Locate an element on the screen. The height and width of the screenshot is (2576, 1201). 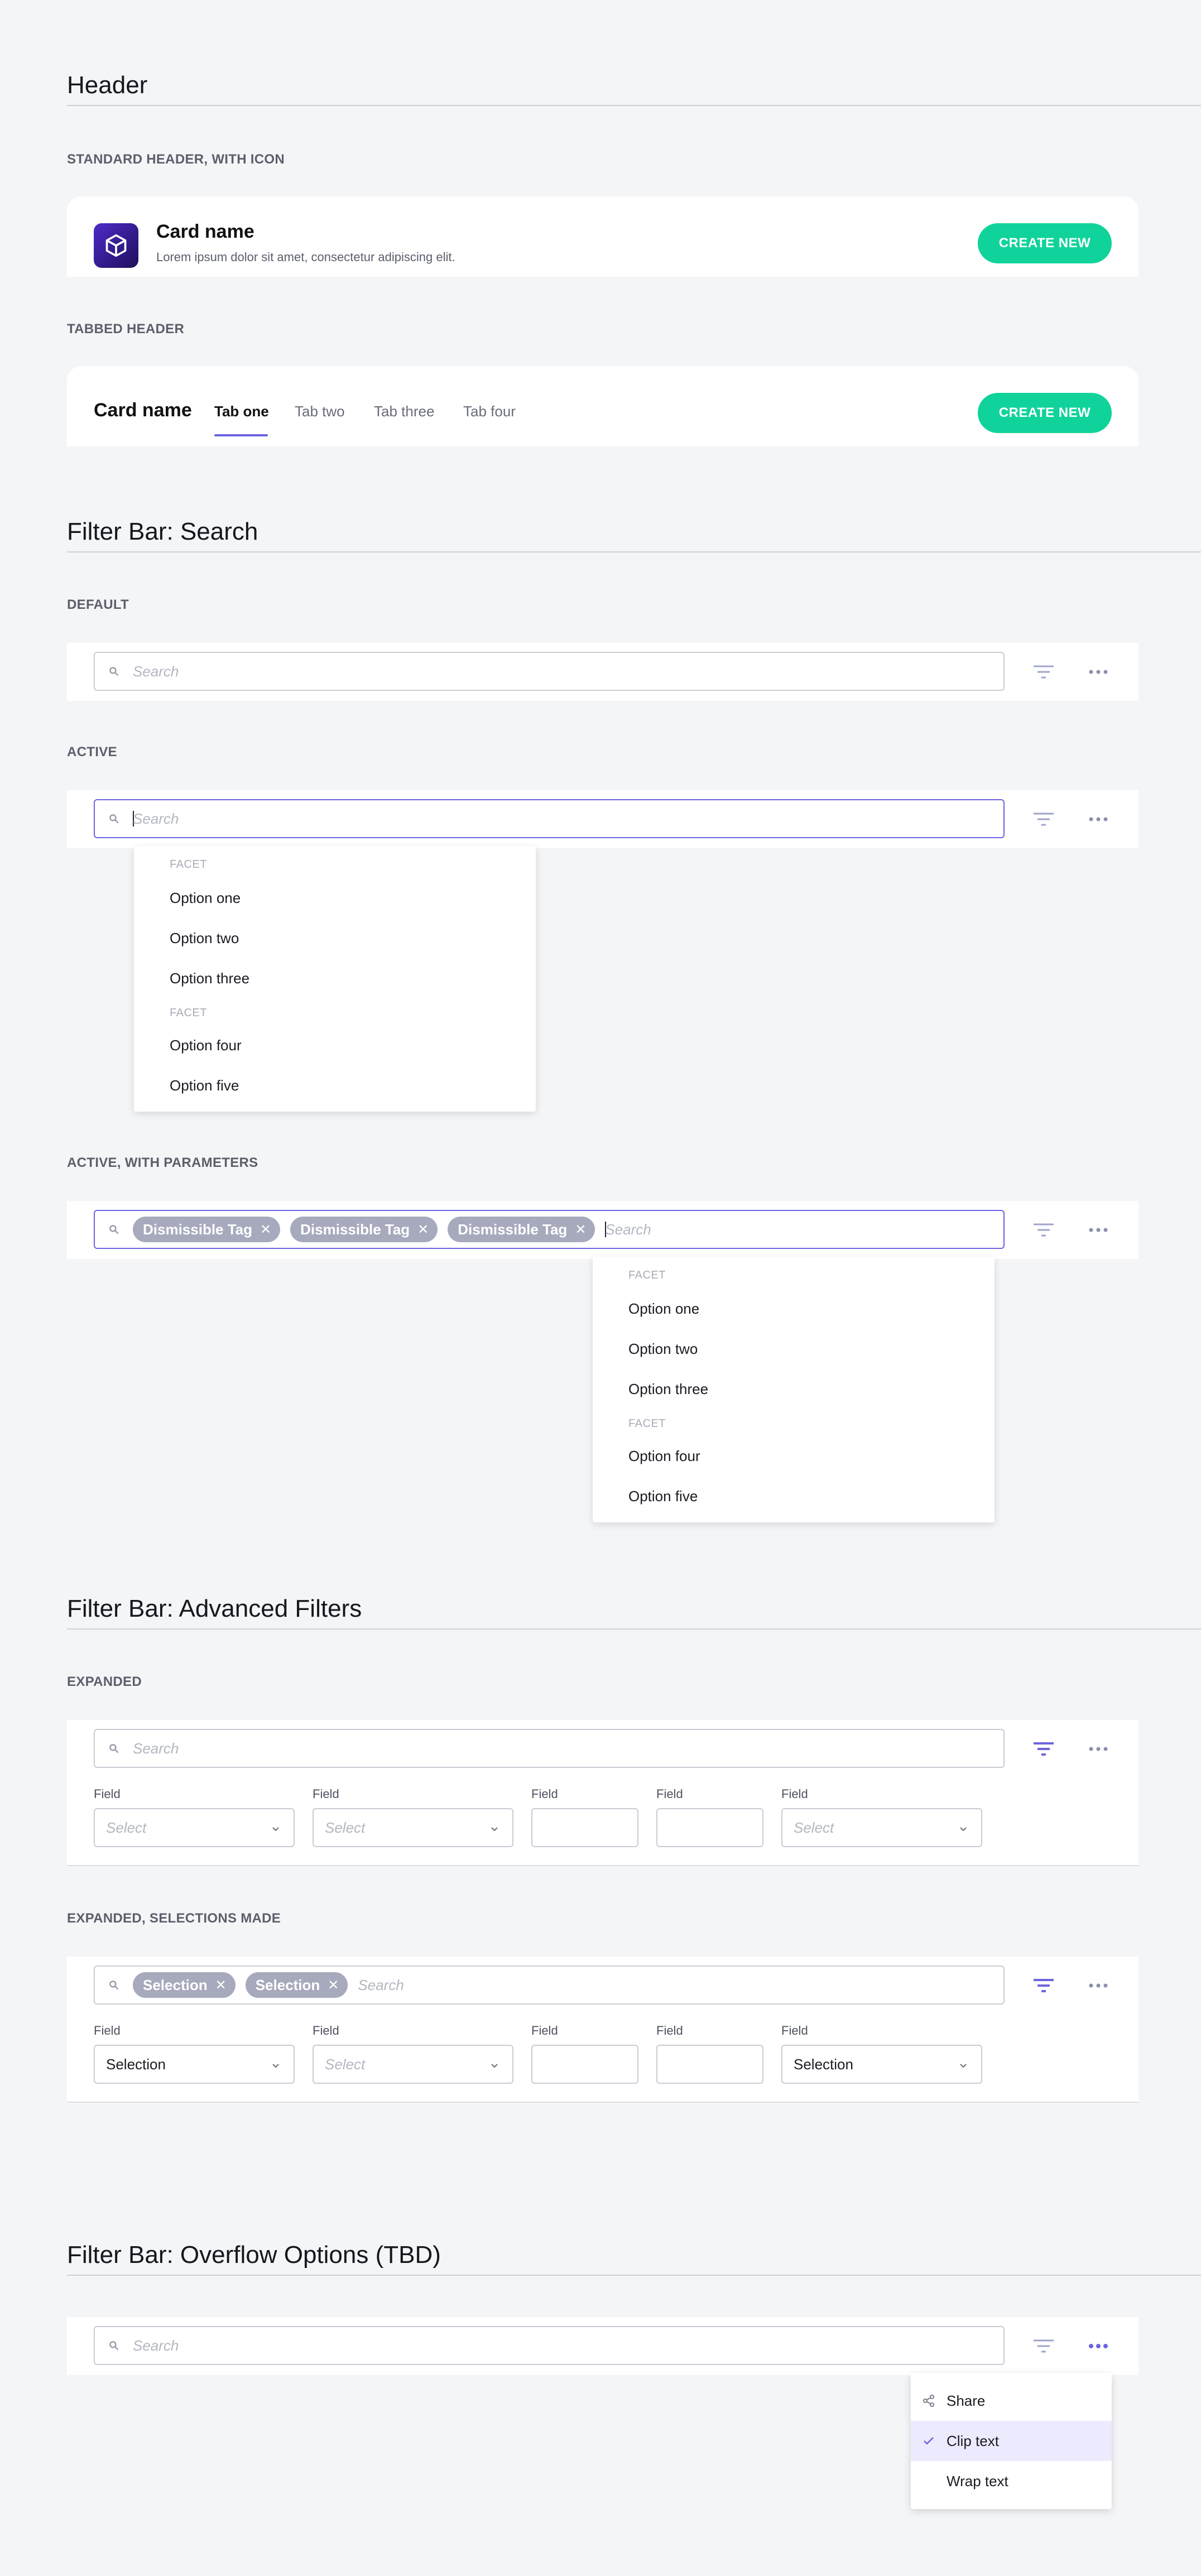
menu-item-wrap-text: Wrap text is located at coordinates (1011, 2481).